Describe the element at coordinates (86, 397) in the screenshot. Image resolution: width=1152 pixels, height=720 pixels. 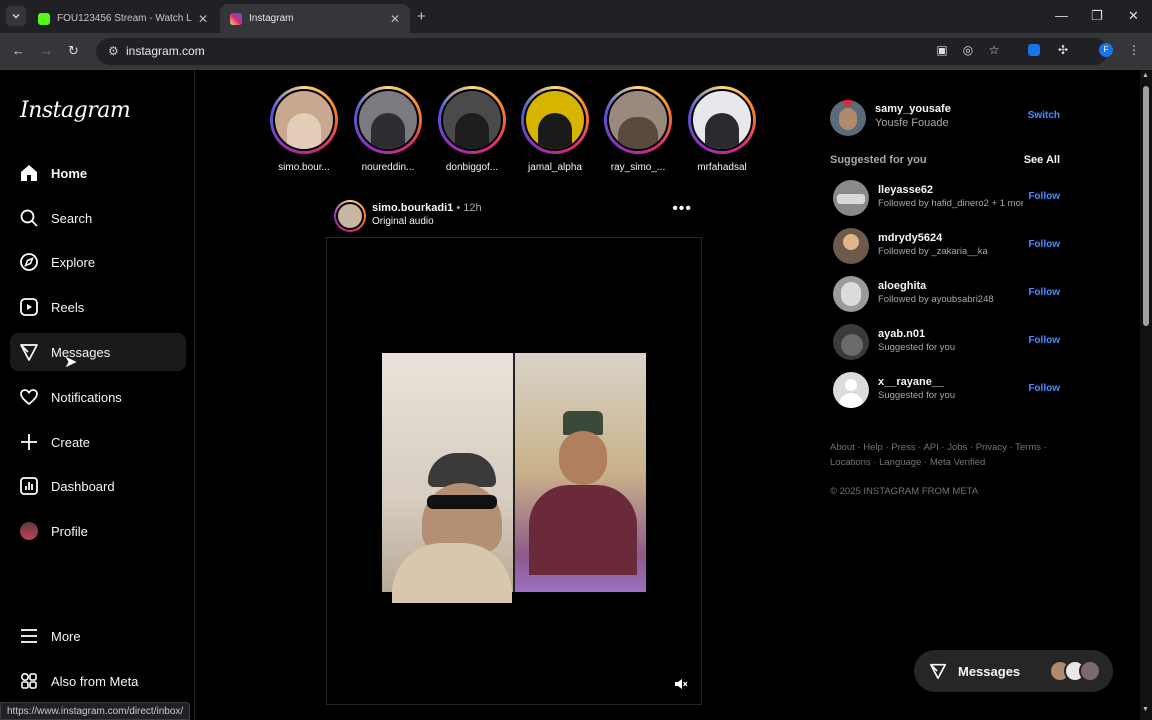
I see `nav-label: Notifications` at that location.